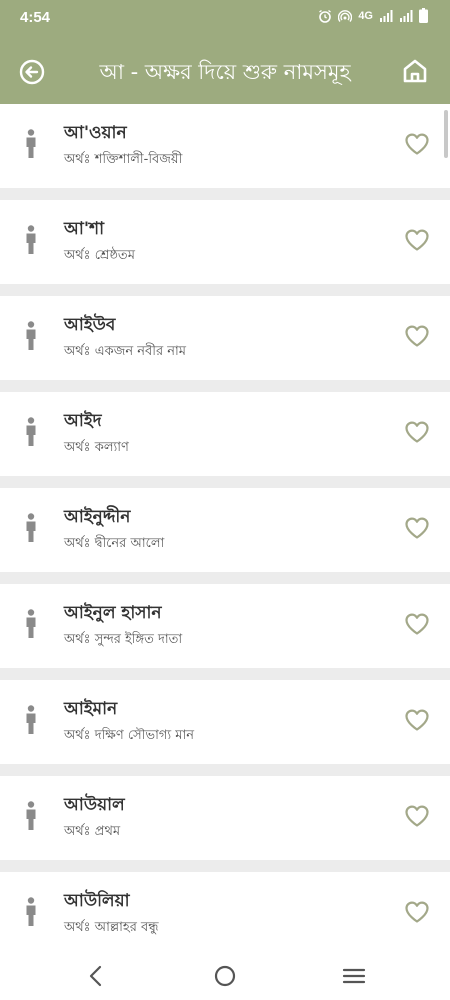  What do you see at coordinates (125, 351) in the screenshot?
I see `meaning-label: অর্থঃ একজন নবীর নাম` at bounding box center [125, 351].